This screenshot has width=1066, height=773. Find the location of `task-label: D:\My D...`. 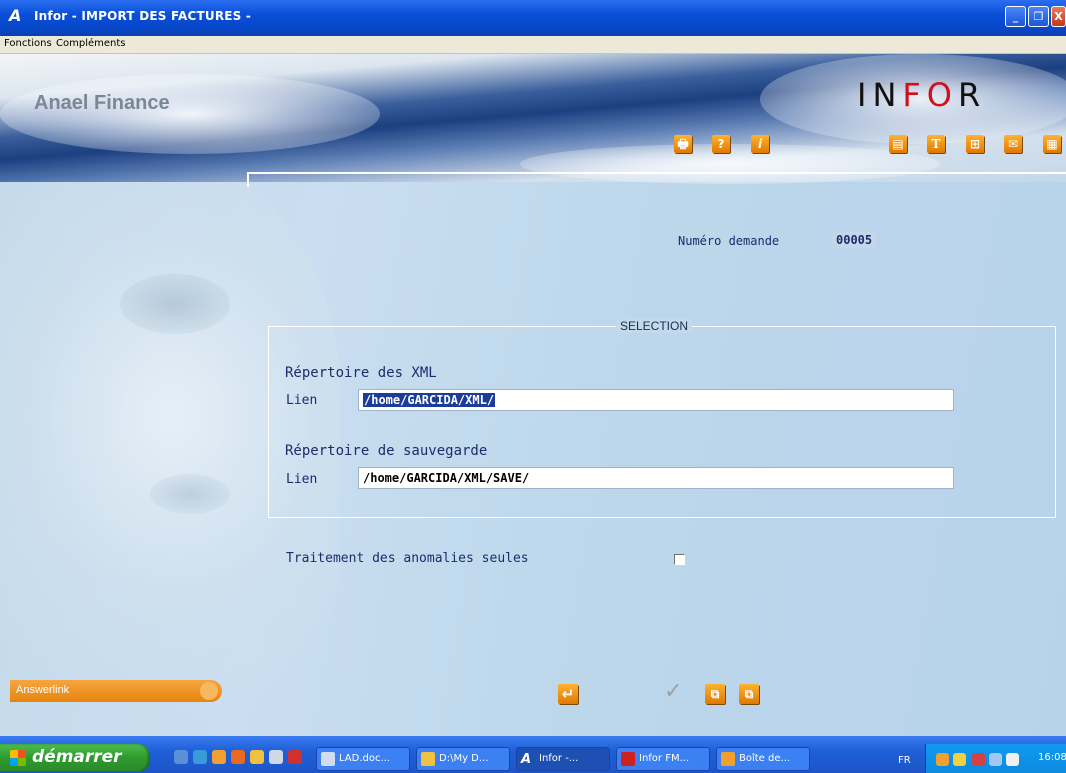

task-label: D:\My D... is located at coordinates (464, 758).